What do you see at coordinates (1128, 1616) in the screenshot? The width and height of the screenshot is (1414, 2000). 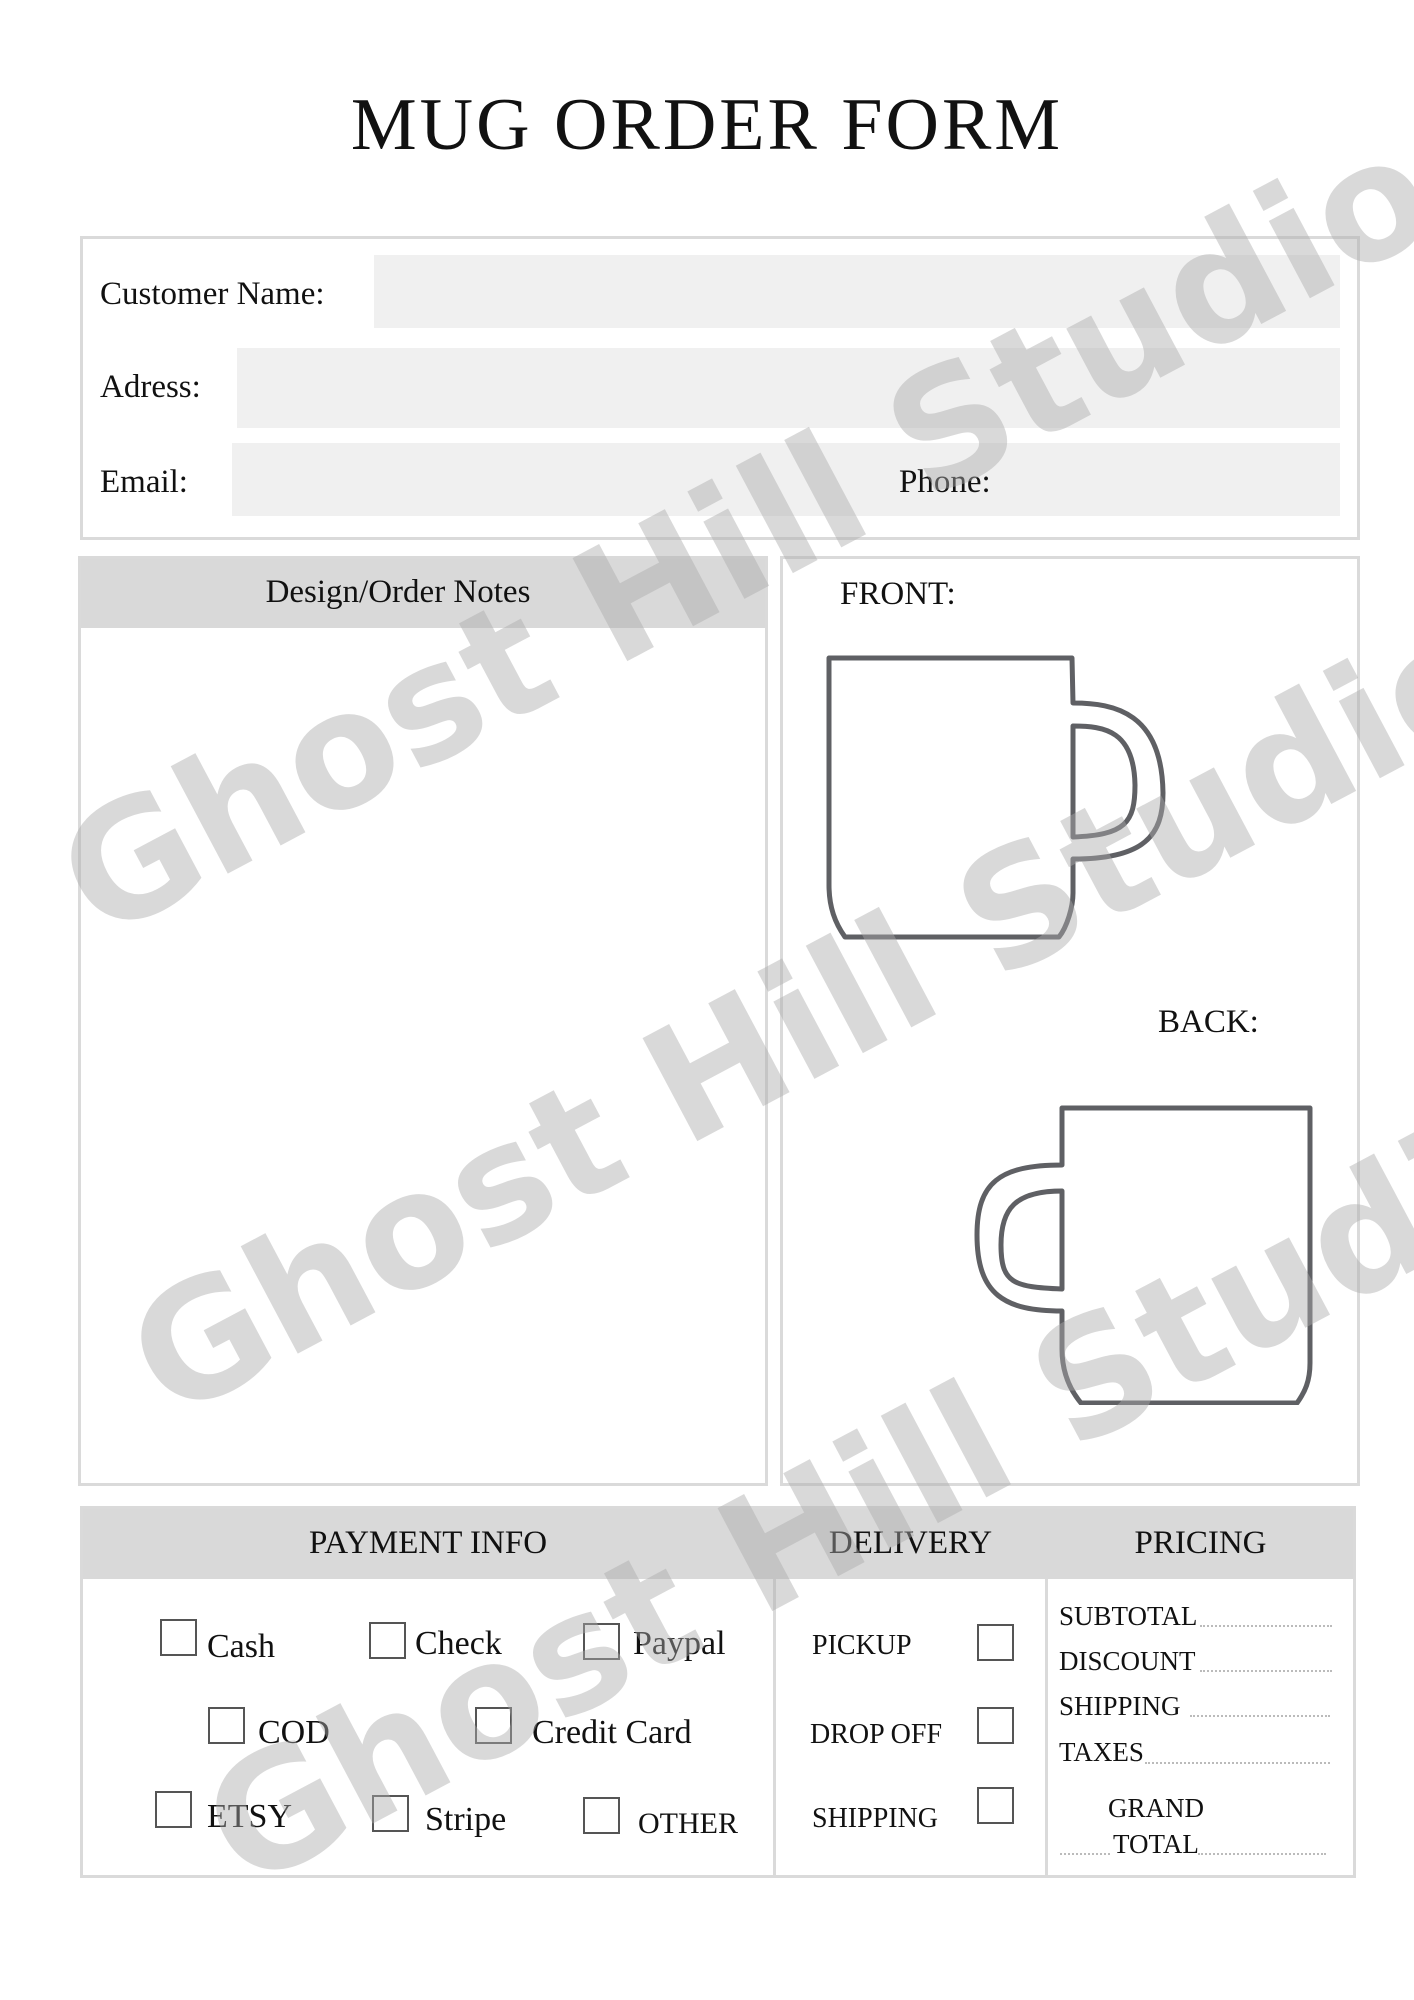 I see `pricing-row-label: SUBTOTAL` at bounding box center [1128, 1616].